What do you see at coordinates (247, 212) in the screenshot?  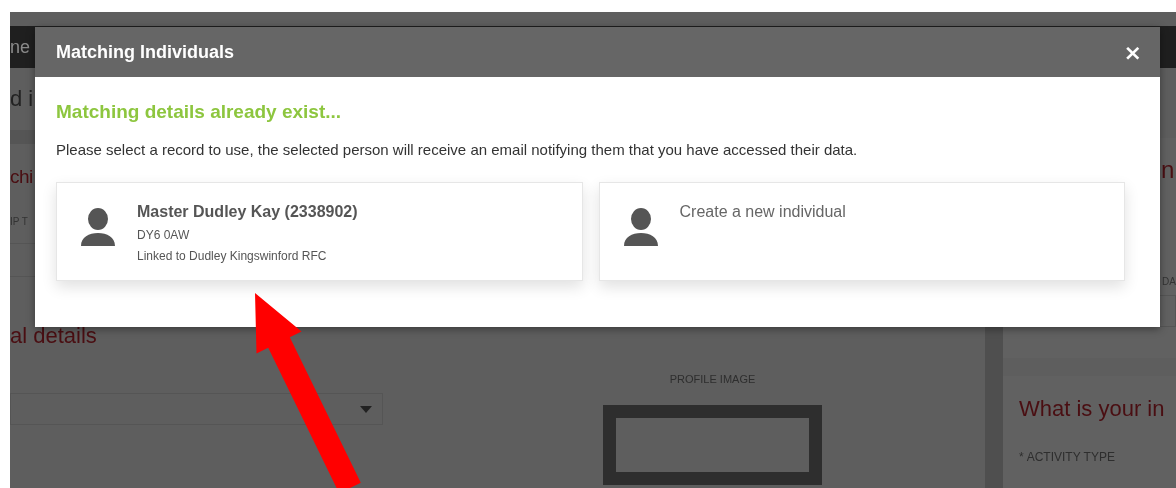 I see `record-name: Master Dudley Kay (2338902)` at bounding box center [247, 212].